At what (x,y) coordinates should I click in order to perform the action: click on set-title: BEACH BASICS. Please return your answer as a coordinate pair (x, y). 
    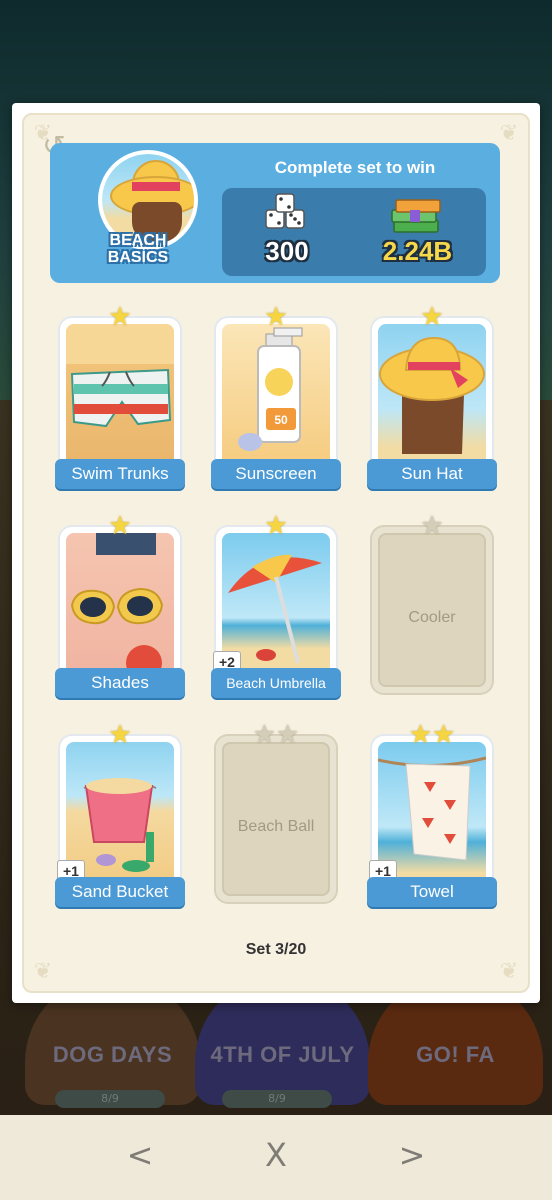
    Looking at the image, I should click on (138, 249).